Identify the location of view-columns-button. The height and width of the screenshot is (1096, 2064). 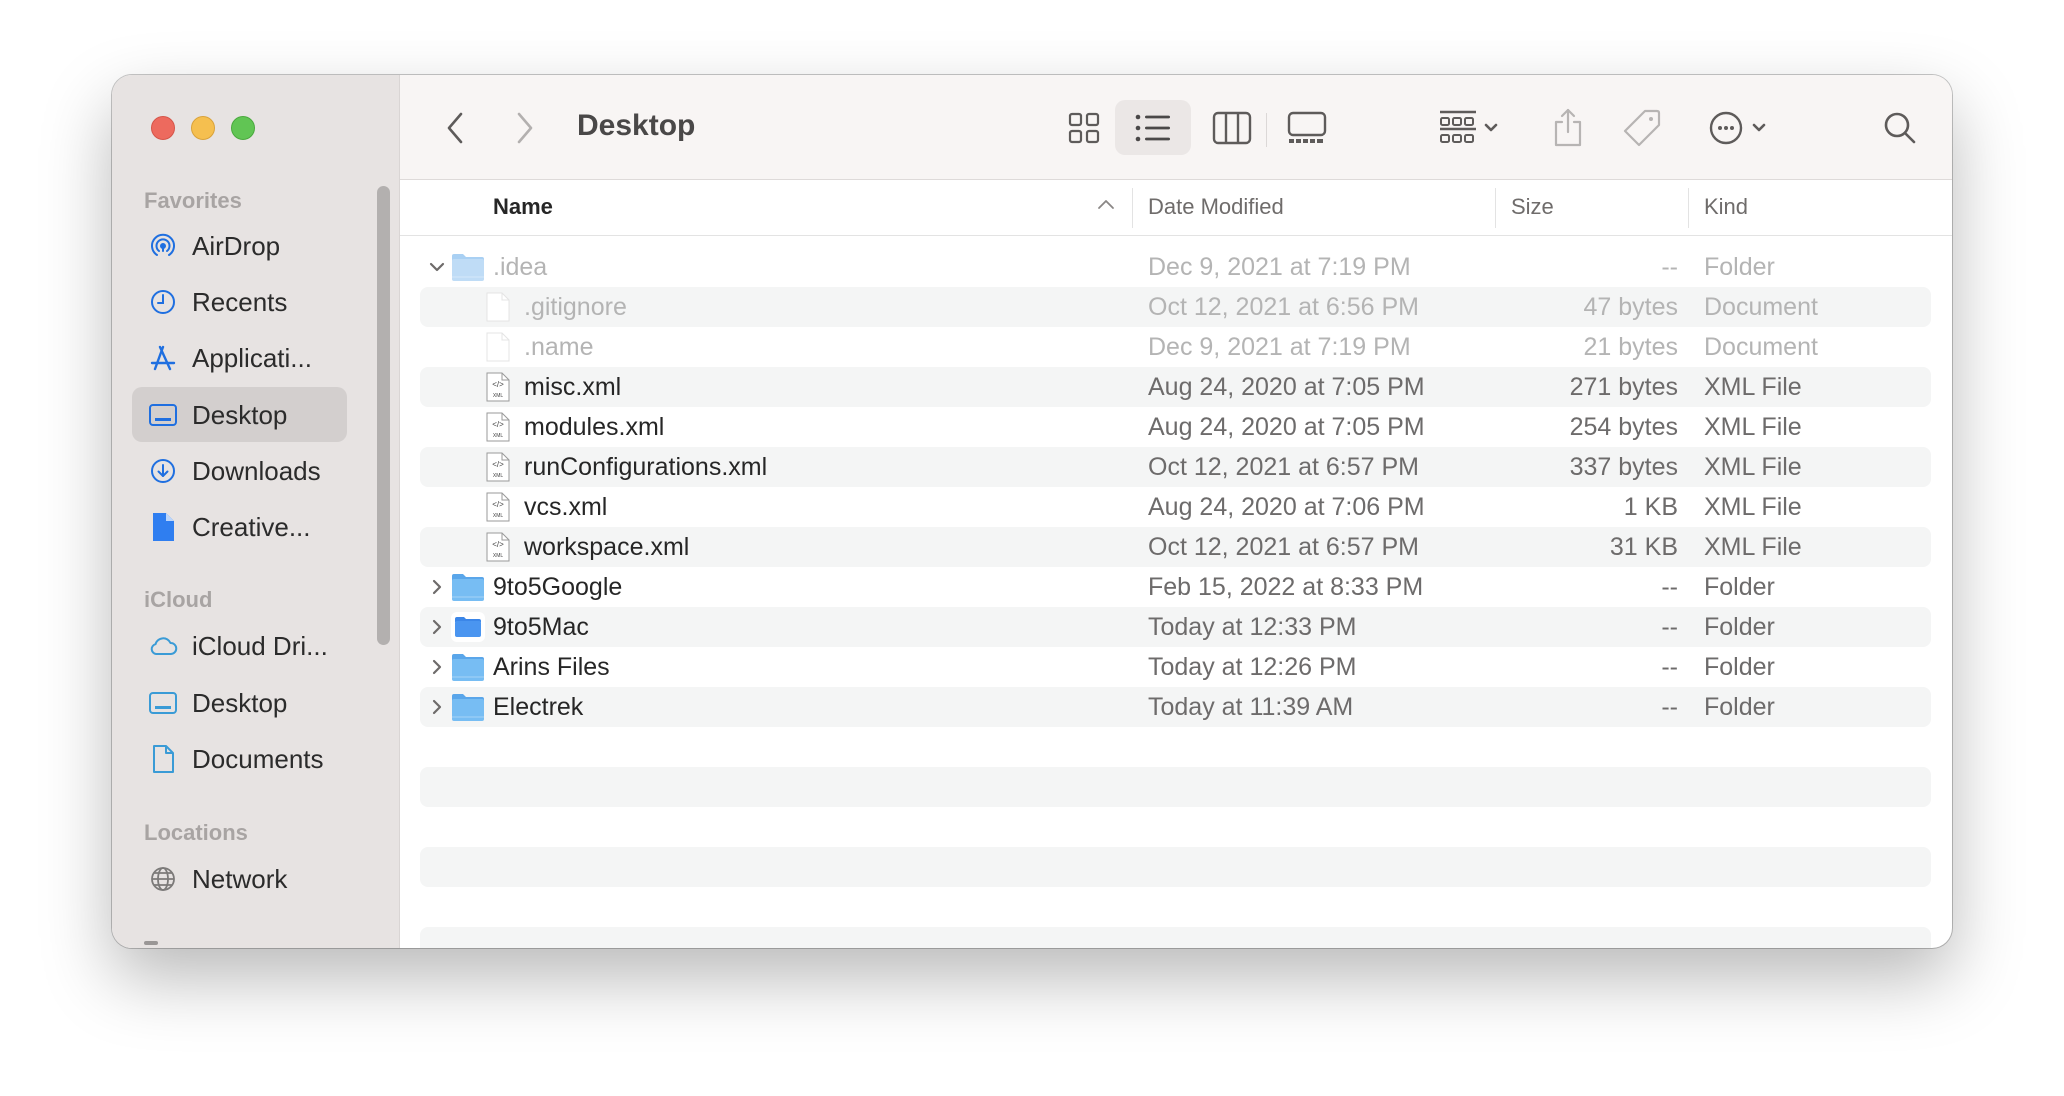
(1232, 128).